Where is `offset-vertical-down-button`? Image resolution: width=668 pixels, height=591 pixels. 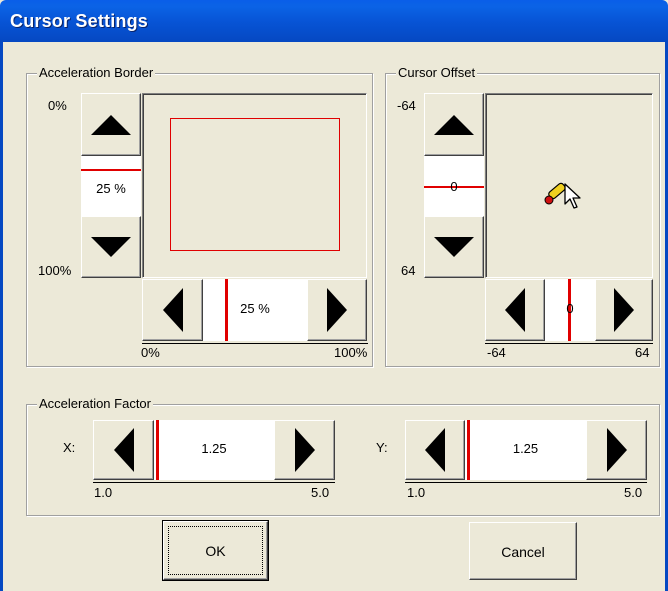 offset-vertical-down-button is located at coordinates (454, 247).